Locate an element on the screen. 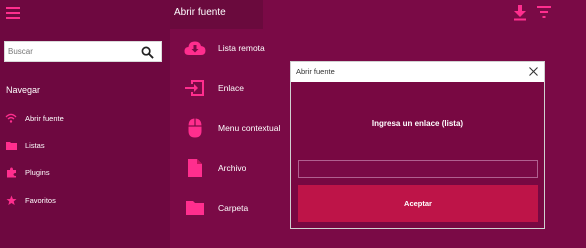 The width and height of the screenshot is (586, 248). search-icon is located at coordinates (147, 52).